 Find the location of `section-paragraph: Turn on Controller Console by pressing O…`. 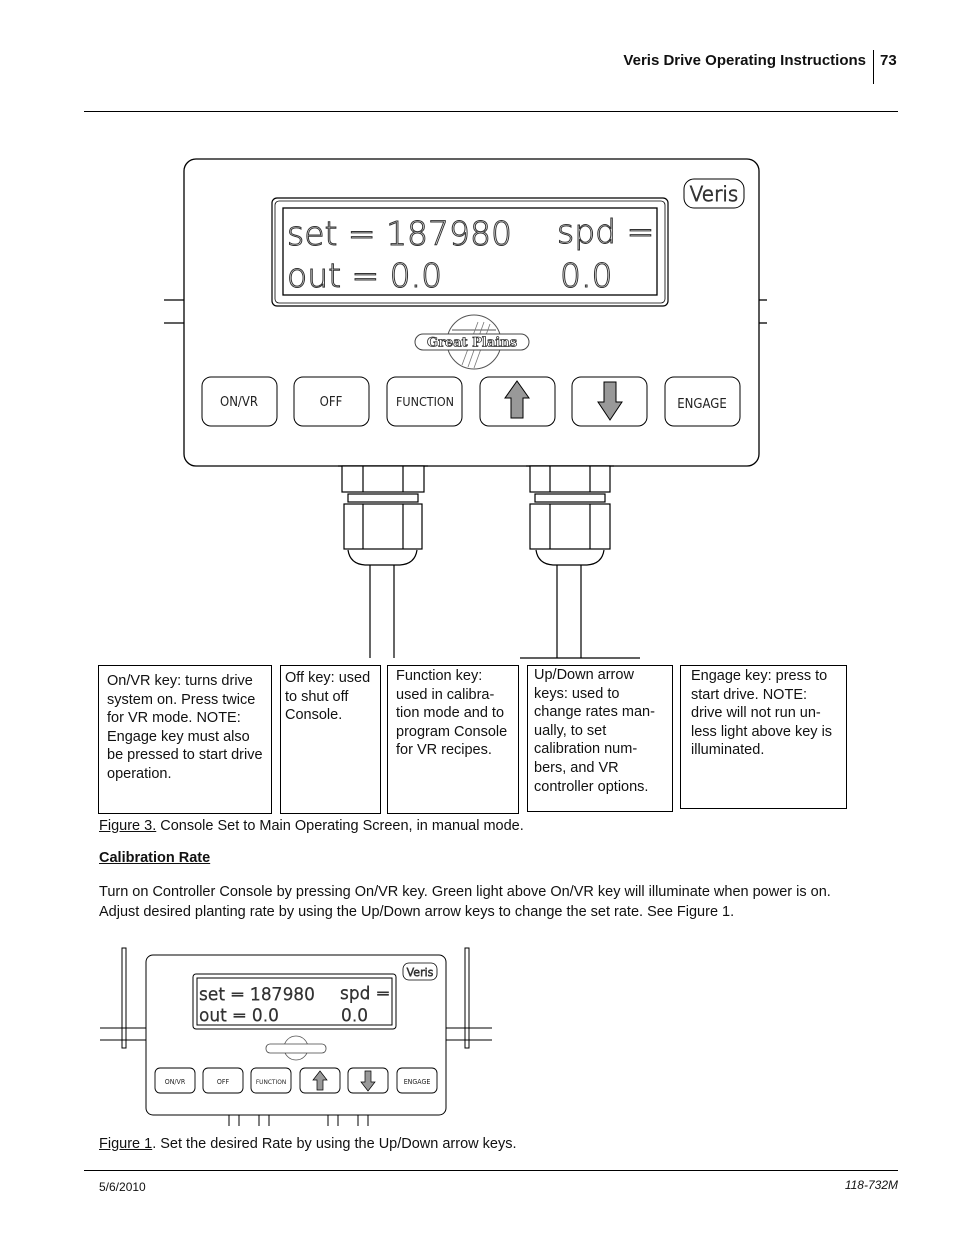

section-paragraph: Turn on Controller Console by pressing O… is located at coordinates (465, 902).